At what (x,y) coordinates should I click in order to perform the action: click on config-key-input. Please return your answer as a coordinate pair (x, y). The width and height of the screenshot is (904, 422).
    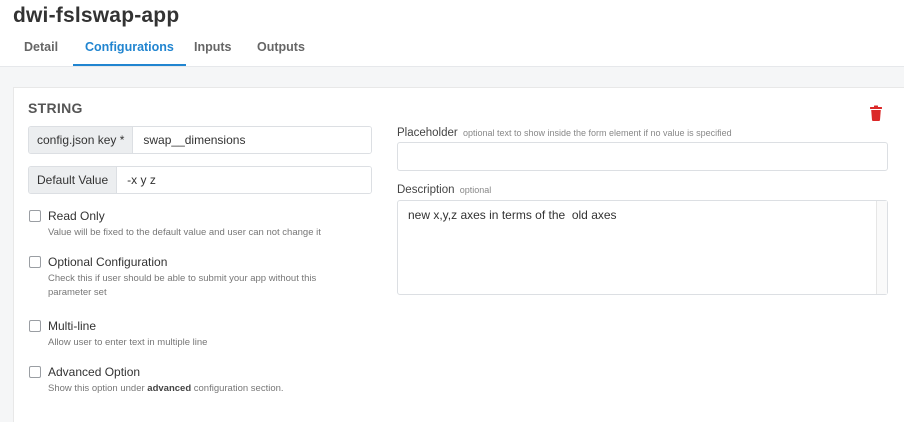
    Looking at the image, I should click on (252, 140).